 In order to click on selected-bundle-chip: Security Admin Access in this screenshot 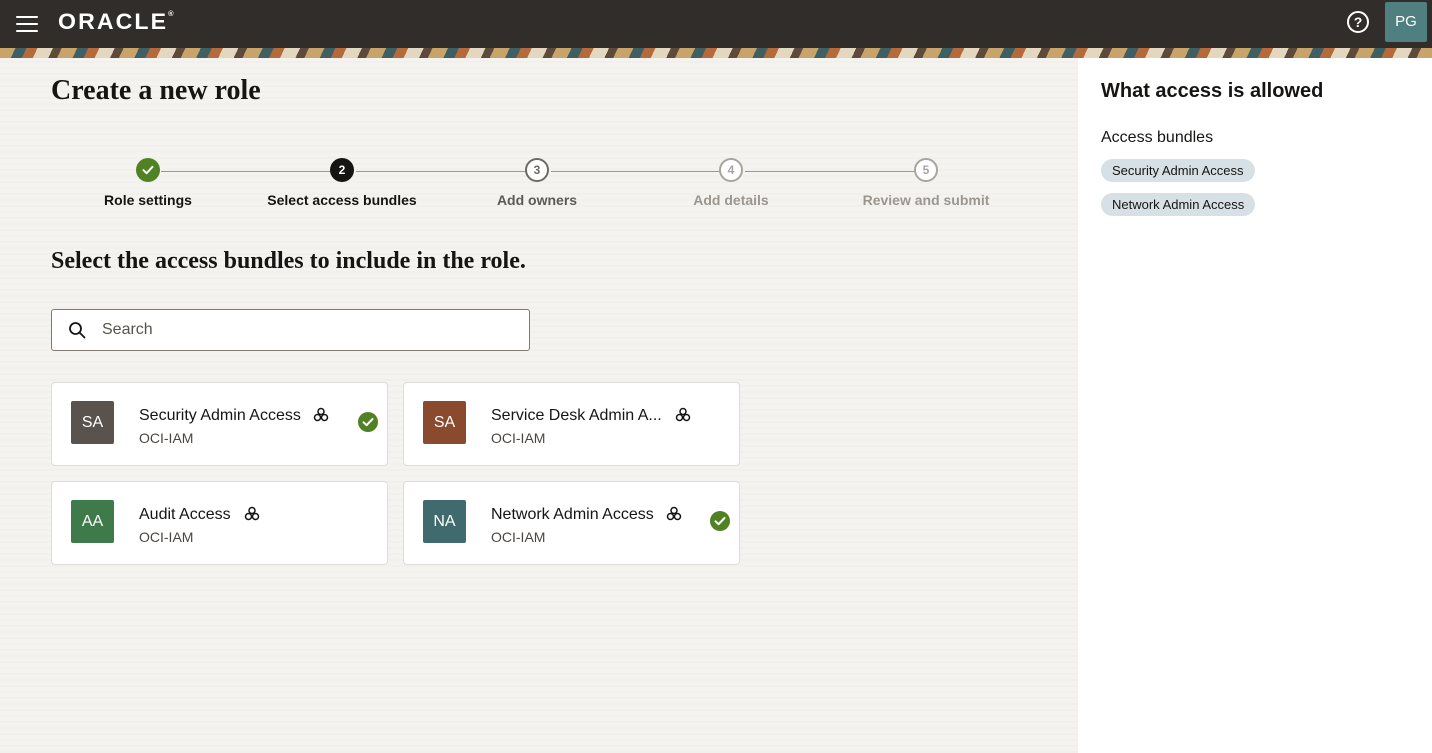, I will do `click(1178, 170)`.